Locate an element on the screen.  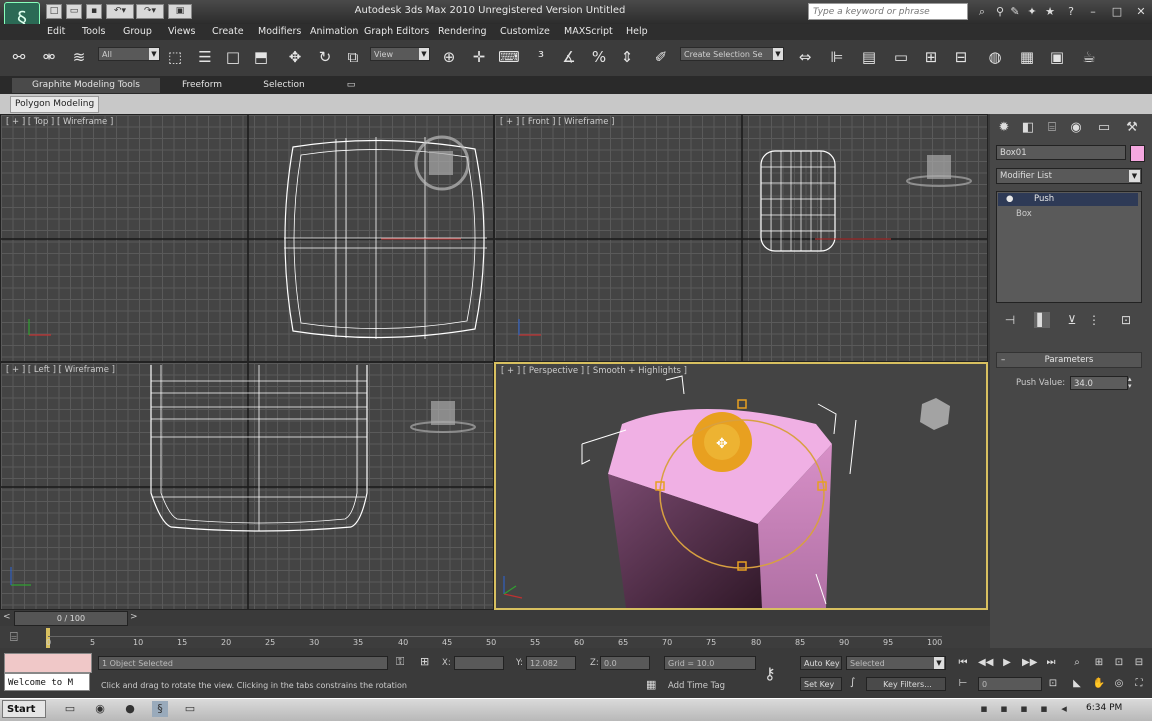
window-crossing-icon: ⬒ is located at coordinates (261, 57).